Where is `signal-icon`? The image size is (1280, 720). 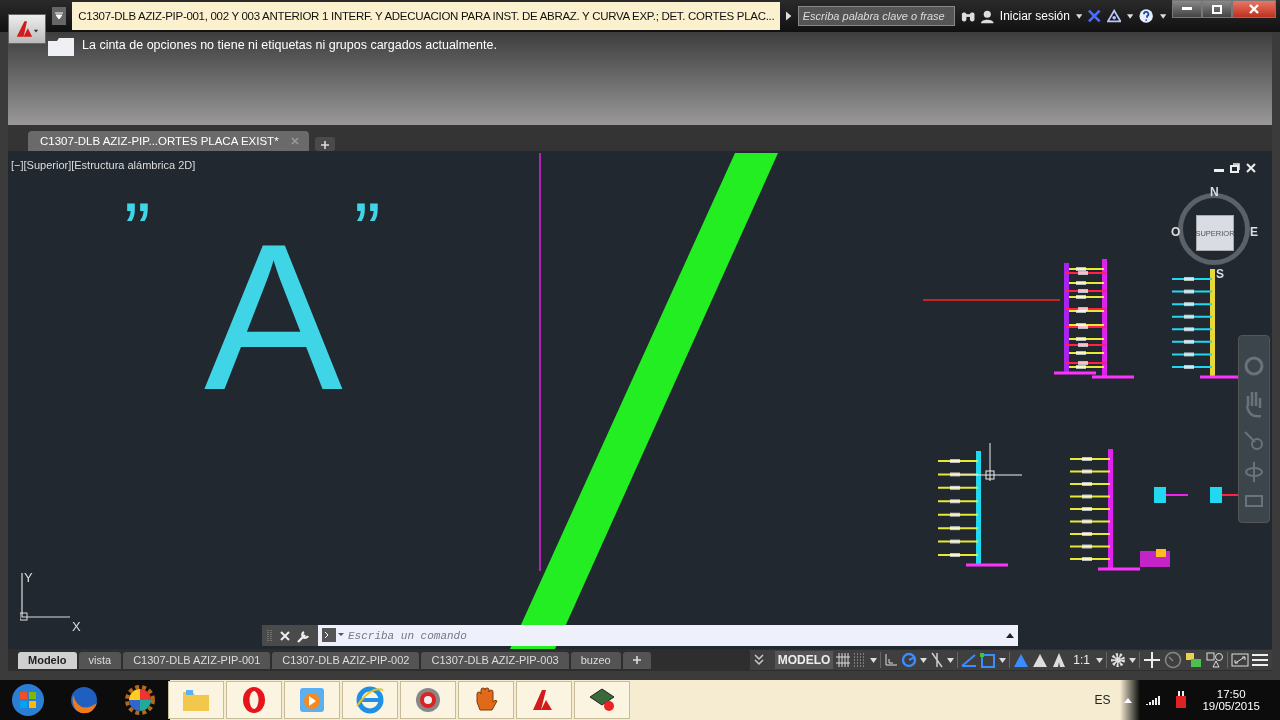
signal-icon is located at coordinates (1153, 700).